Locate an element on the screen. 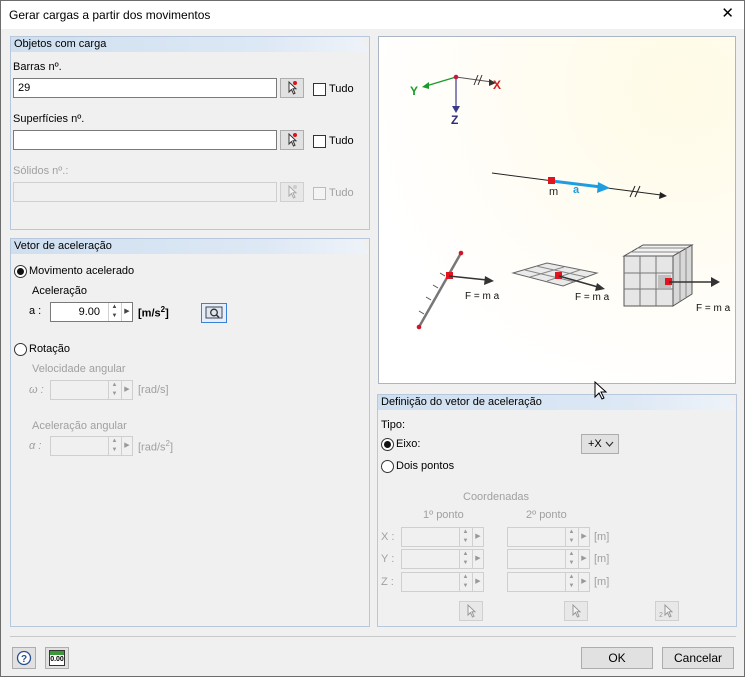 Image resolution: width=745 pixels, height=677 pixels. y-coord-label: Y : is located at coordinates (388, 559).